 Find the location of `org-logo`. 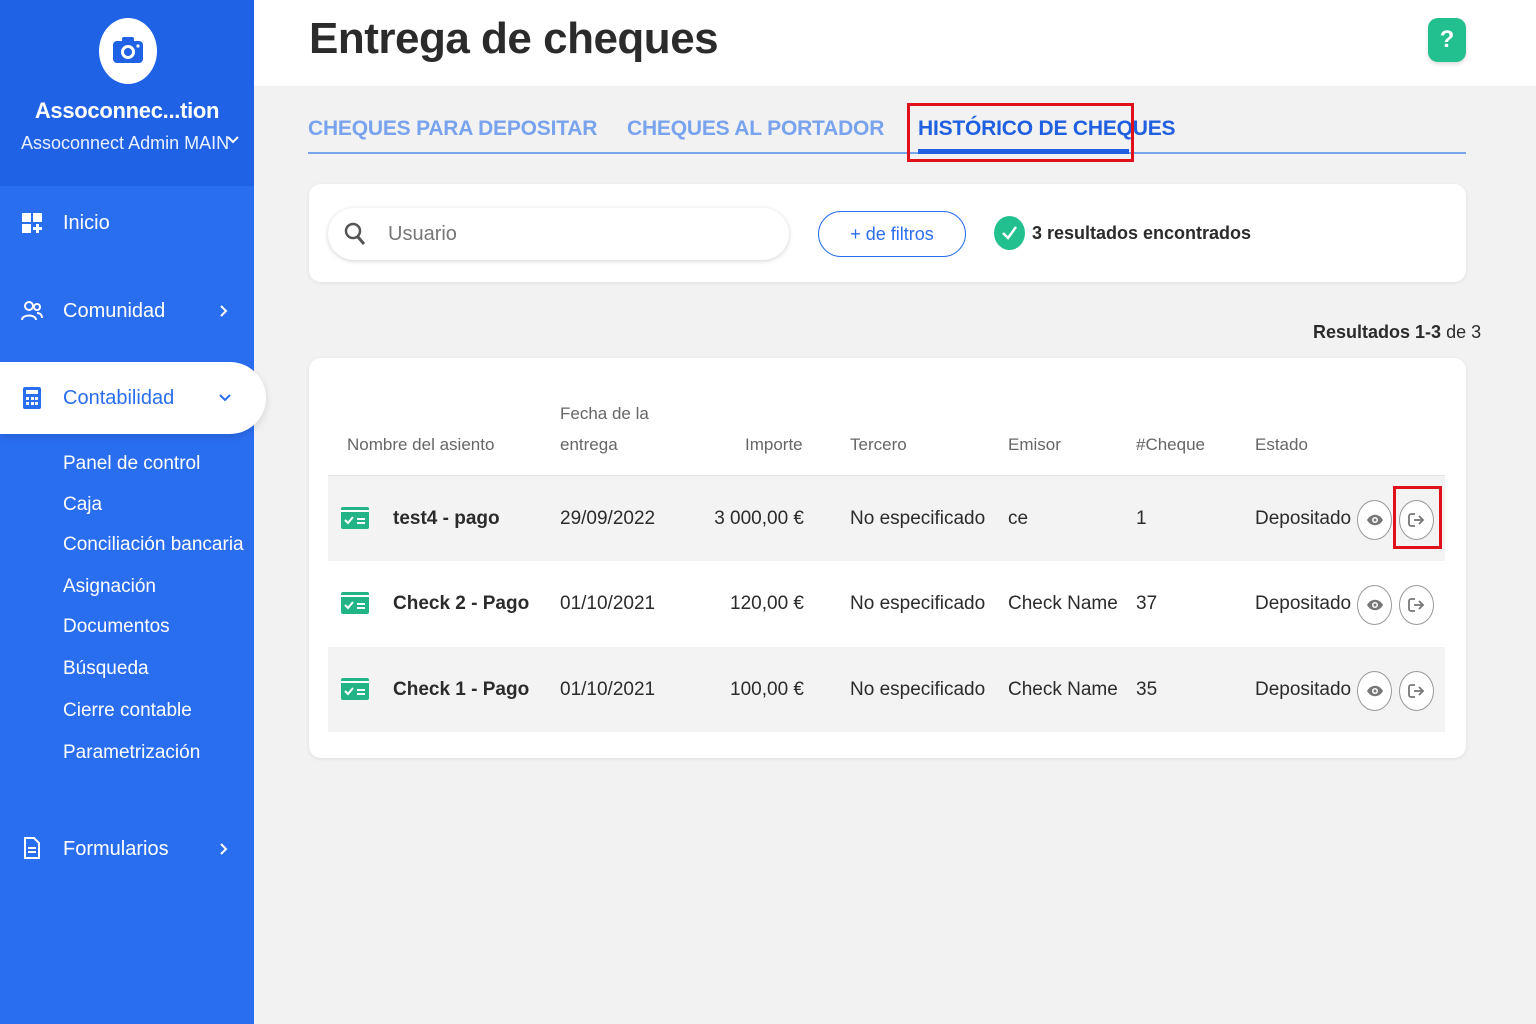

org-logo is located at coordinates (128, 51).